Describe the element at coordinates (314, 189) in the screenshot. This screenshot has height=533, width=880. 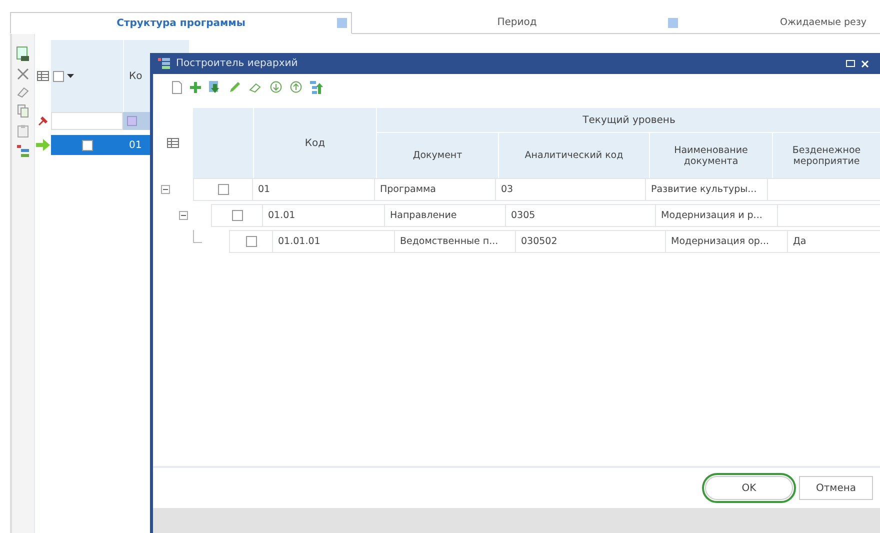
I see `table-cell: 01` at that location.